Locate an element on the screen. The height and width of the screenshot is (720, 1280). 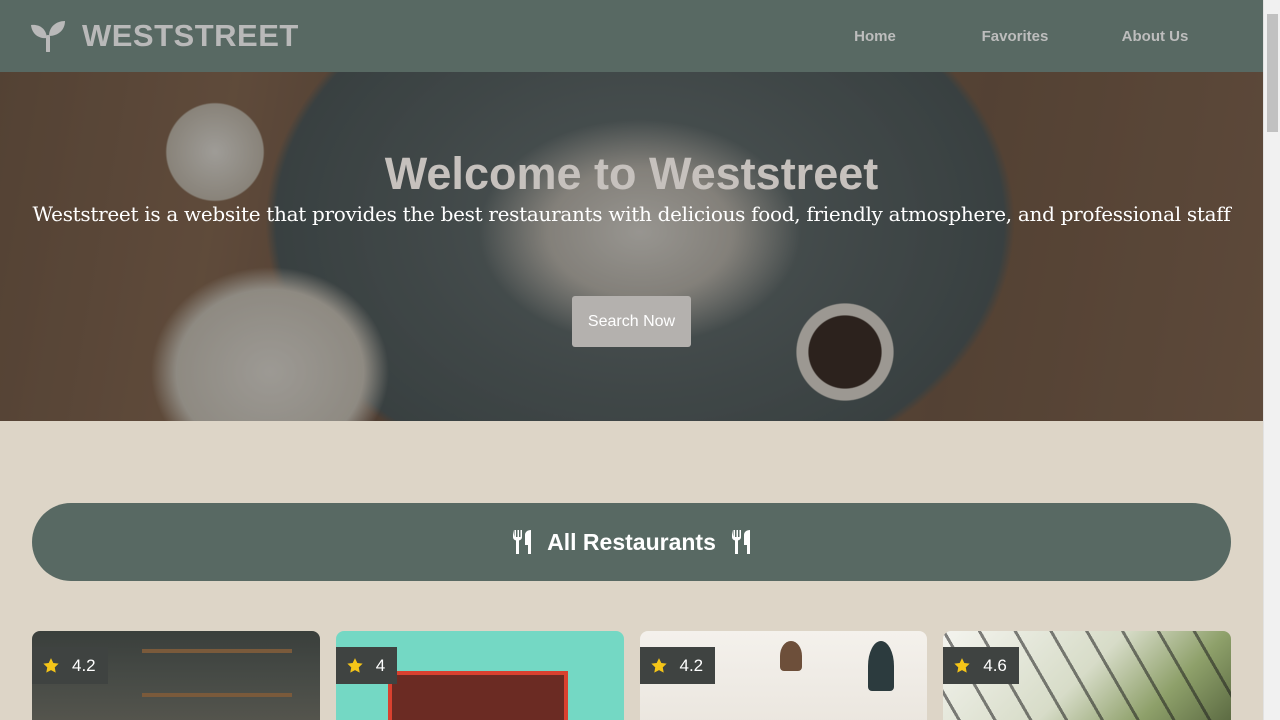
section-title: All Restaurants is located at coordinates (631, 541).